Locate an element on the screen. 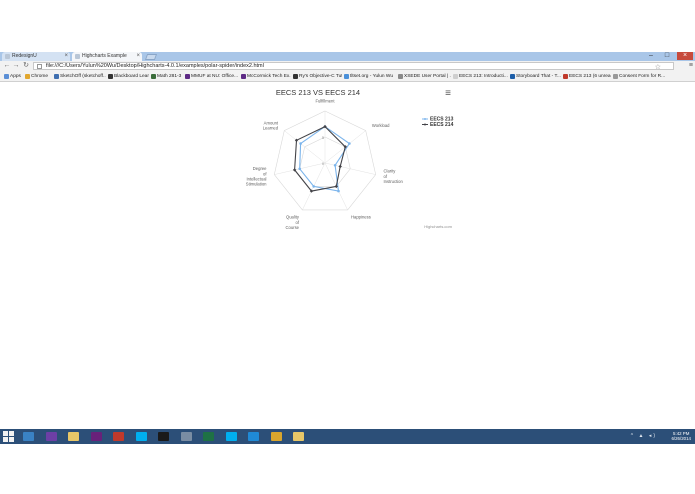 The width and height of the screenshot is (695, 494). skype2-app is located at coordinates (231, 436).